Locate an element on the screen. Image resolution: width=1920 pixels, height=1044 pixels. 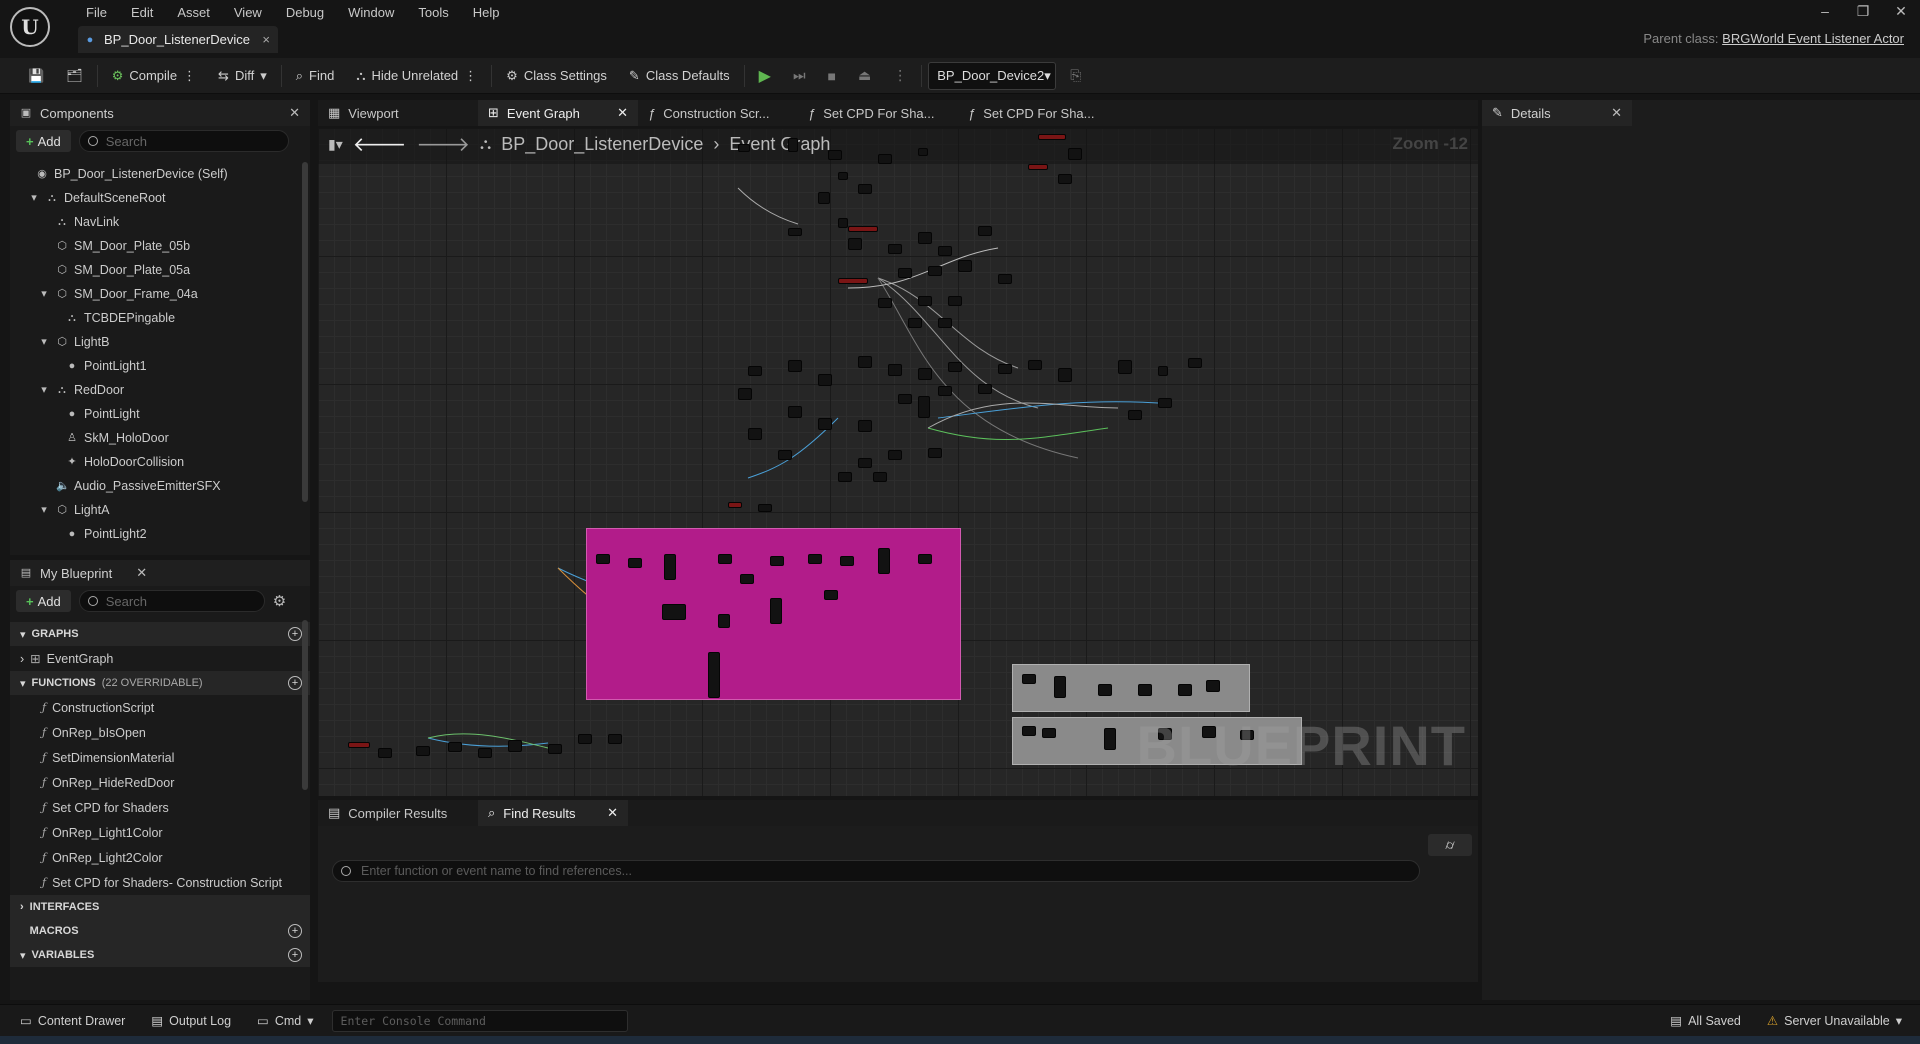
class-defaults-button: ✎ Class Defaults is located at coordinates (679, 76).